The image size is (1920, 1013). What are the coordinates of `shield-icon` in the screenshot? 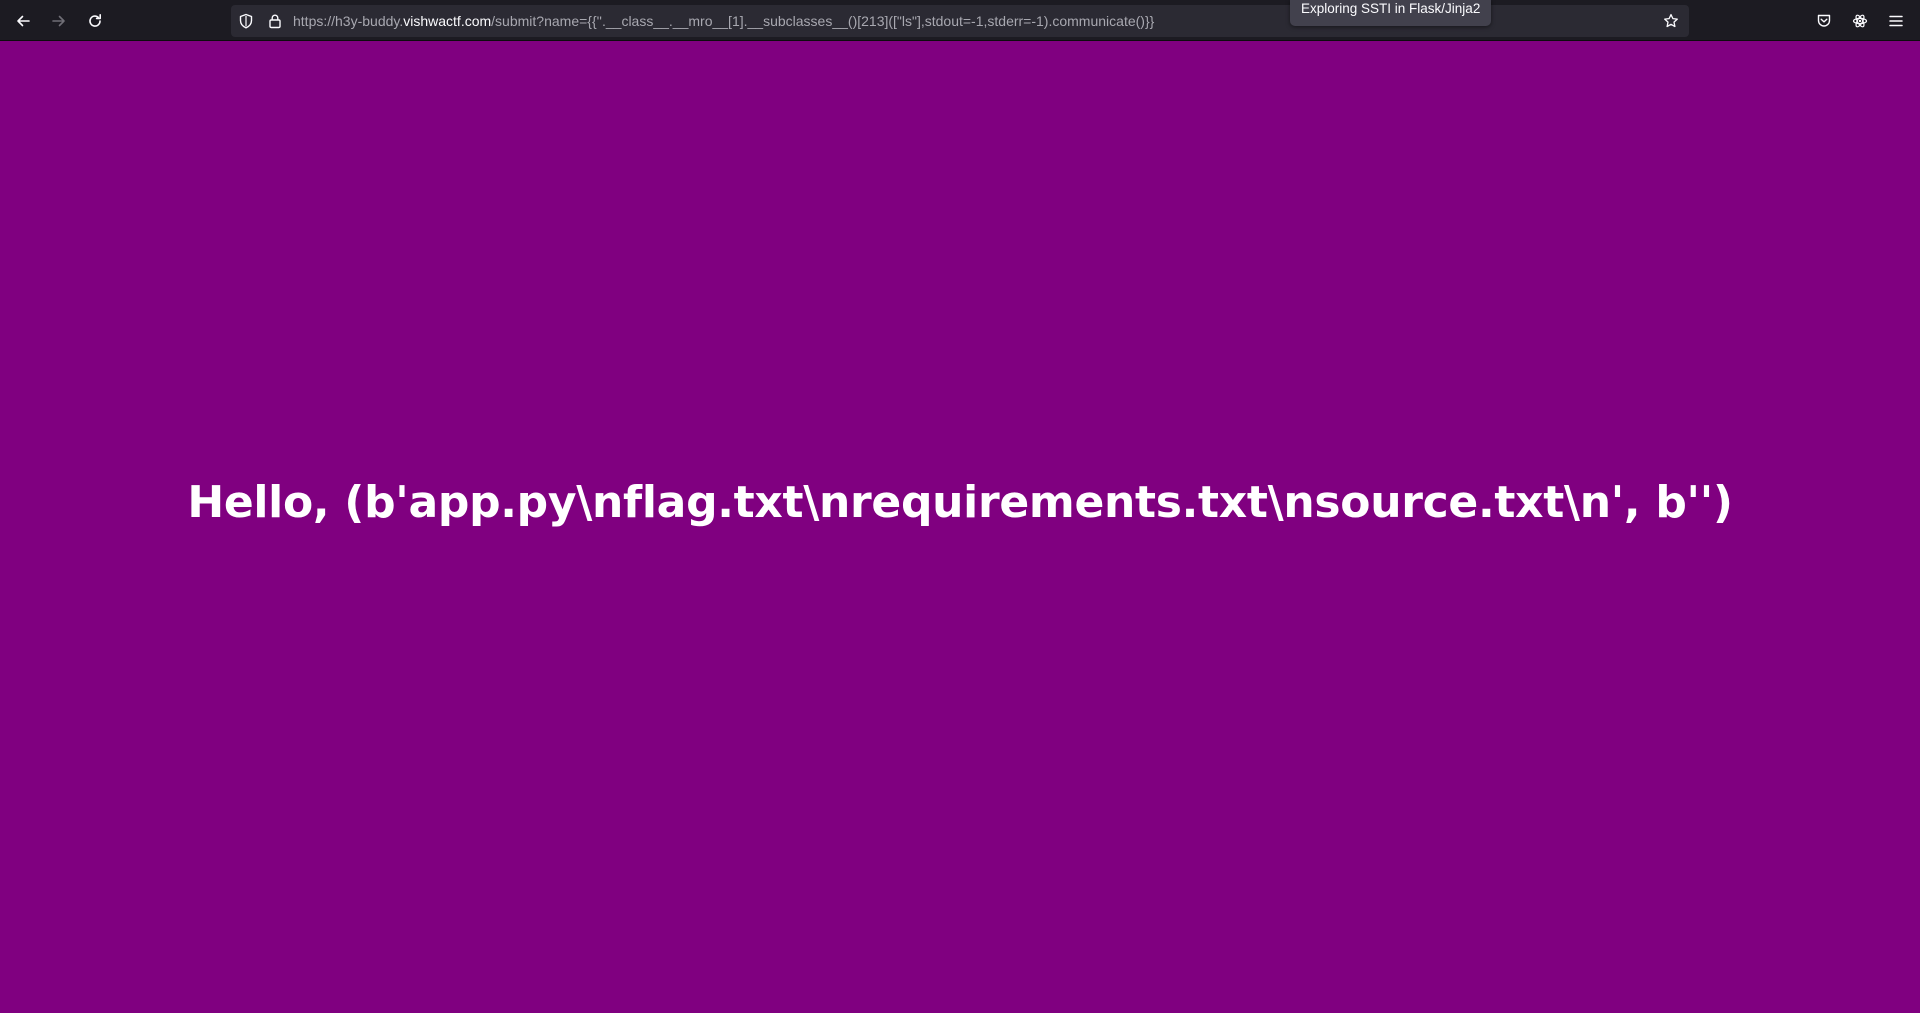 It's located at (246, 21).